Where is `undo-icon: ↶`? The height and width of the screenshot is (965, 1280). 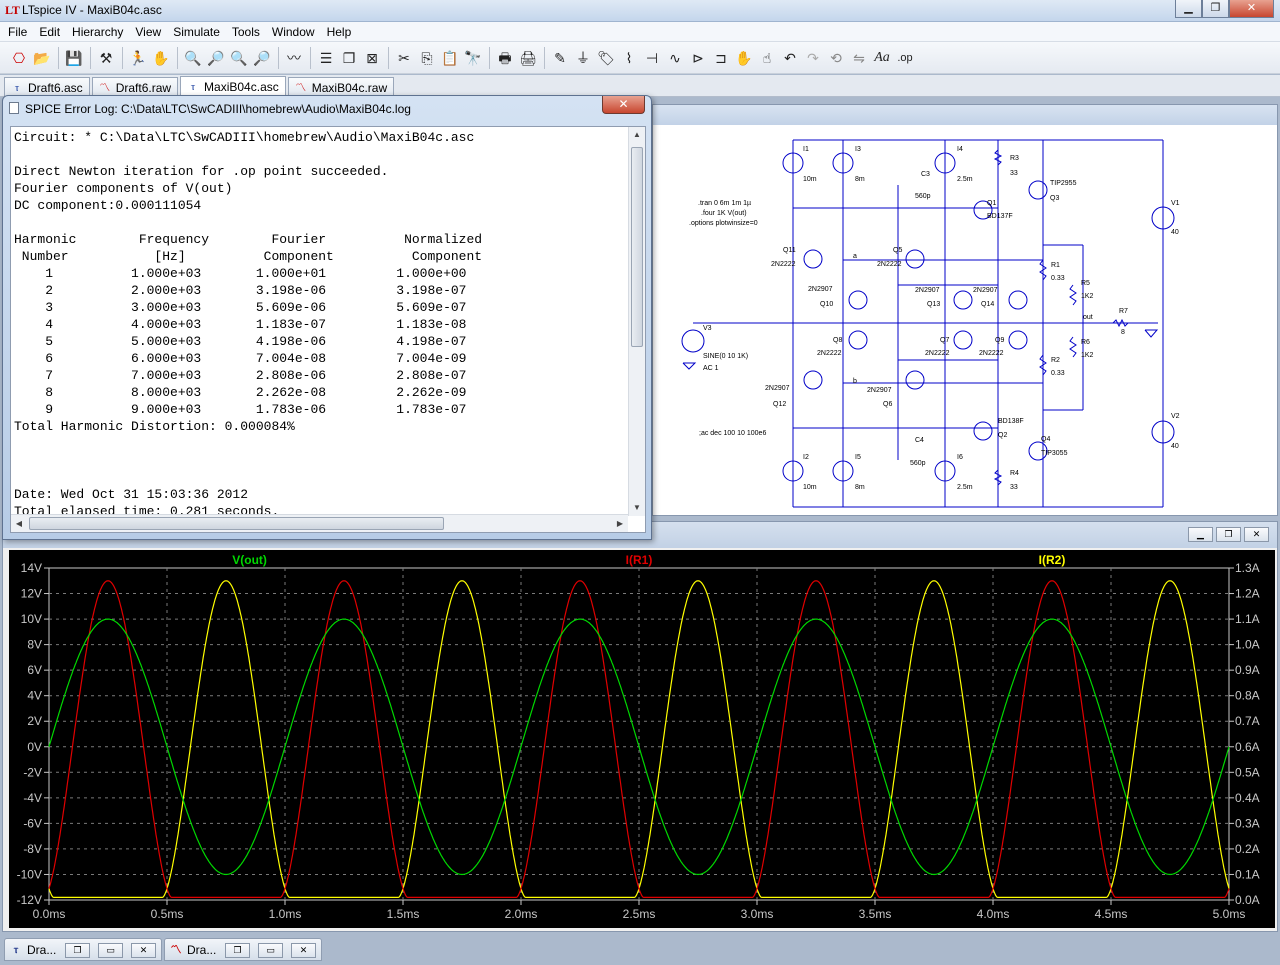
undo-icon: ↶ is located at coordinates (790, 58).